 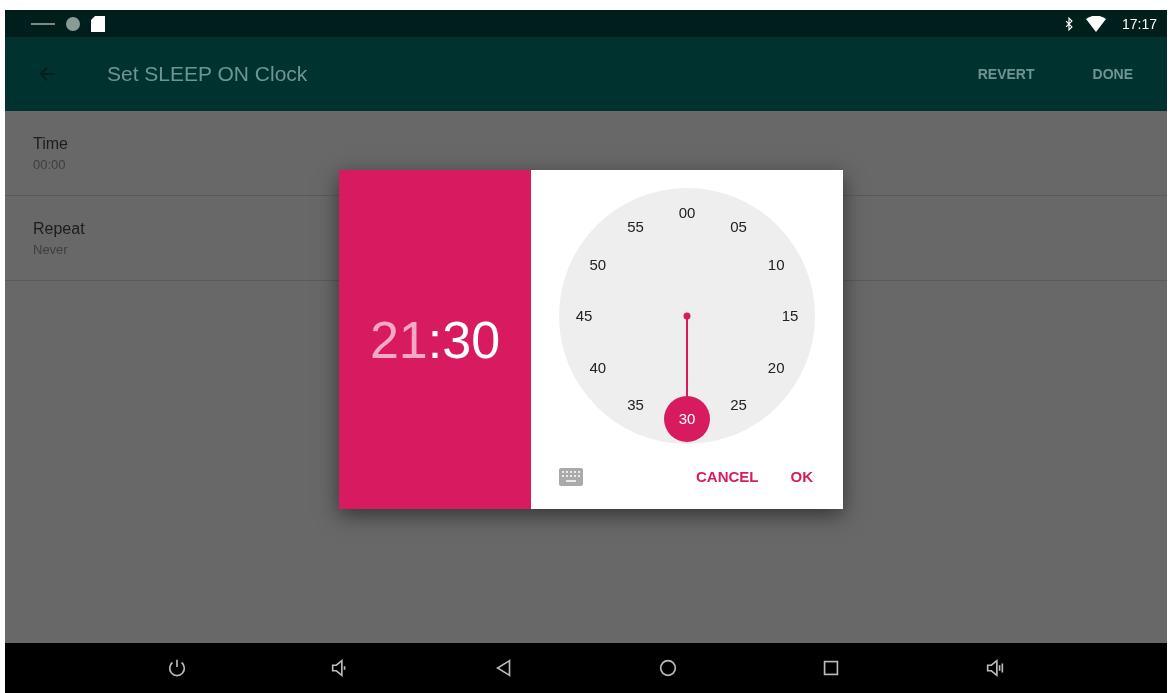 What do you see at coordinates (687, 316) in the screenshot?
I see `clock-face: 00 05 10 15 20 25 30 35 40 45 50 55` at bounding box center [687, 316].